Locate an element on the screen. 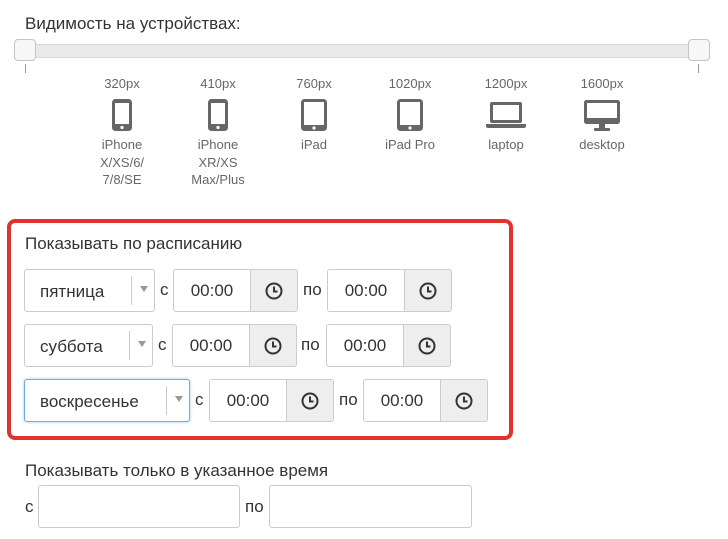  device-760: 760px iPad is located at coordinates (314, 115).